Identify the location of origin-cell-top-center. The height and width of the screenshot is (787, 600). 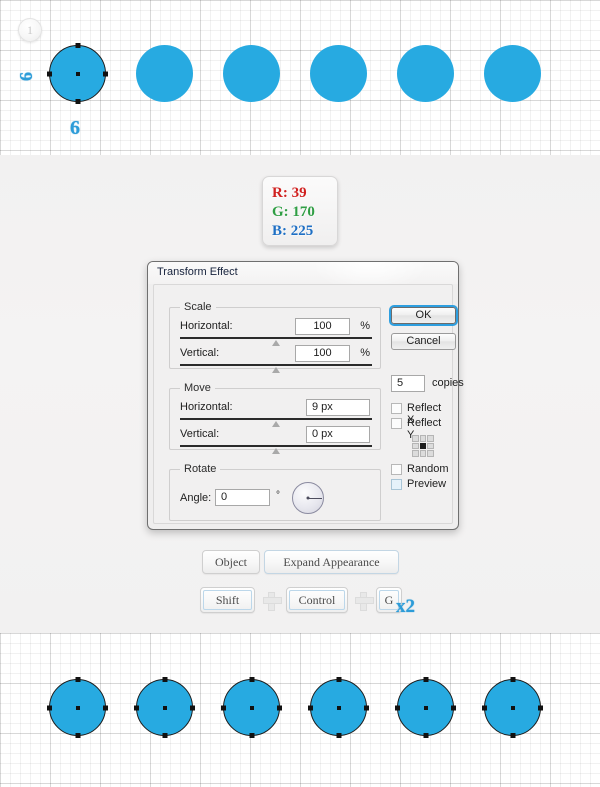
(423, 438).